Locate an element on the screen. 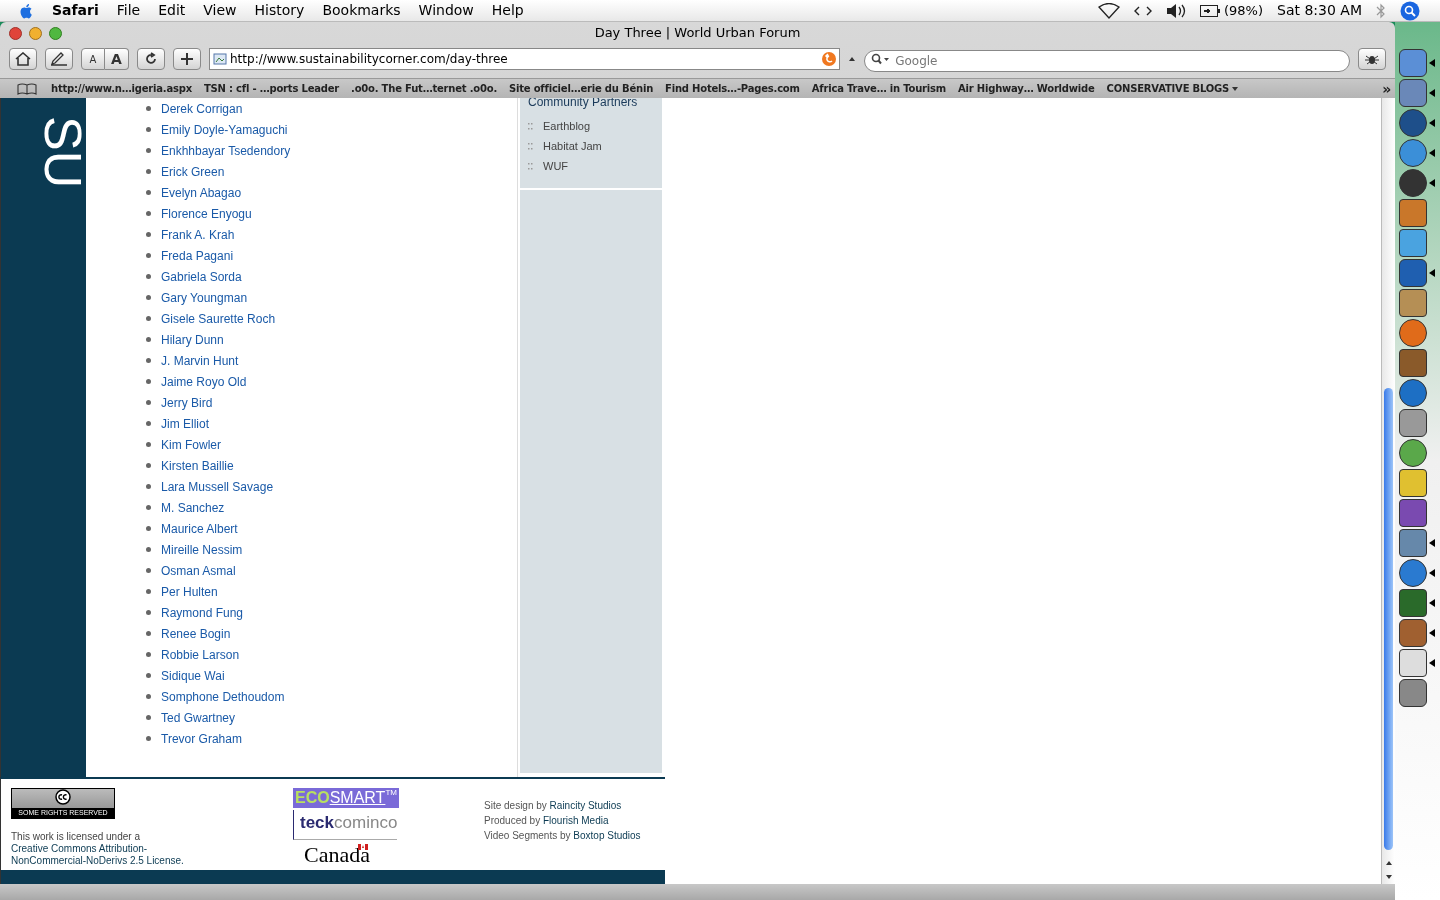  minimize-button is located at coordinates (35, 33).